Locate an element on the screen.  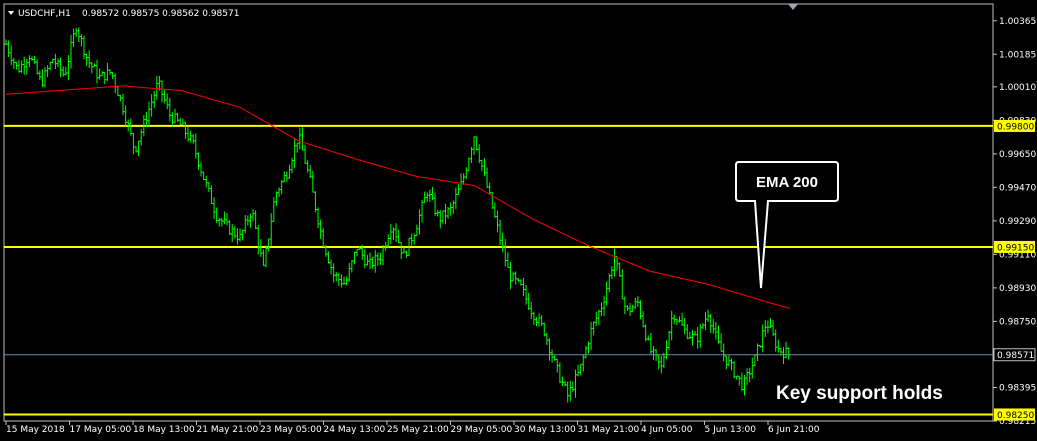
time-tick-label: 18 May 13:00 is located at coordinates (164, 430).